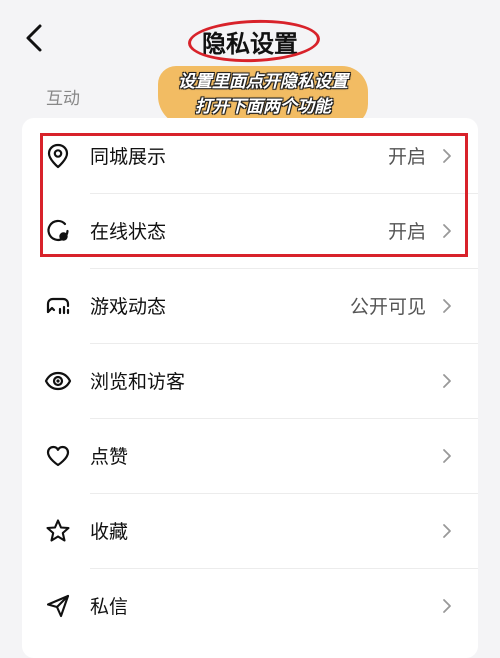 The image size is (500, 658). Describe the element at coordinates (250, 605) in the screenshot. I see `setting-row-direct-messages: 私信` at that location.